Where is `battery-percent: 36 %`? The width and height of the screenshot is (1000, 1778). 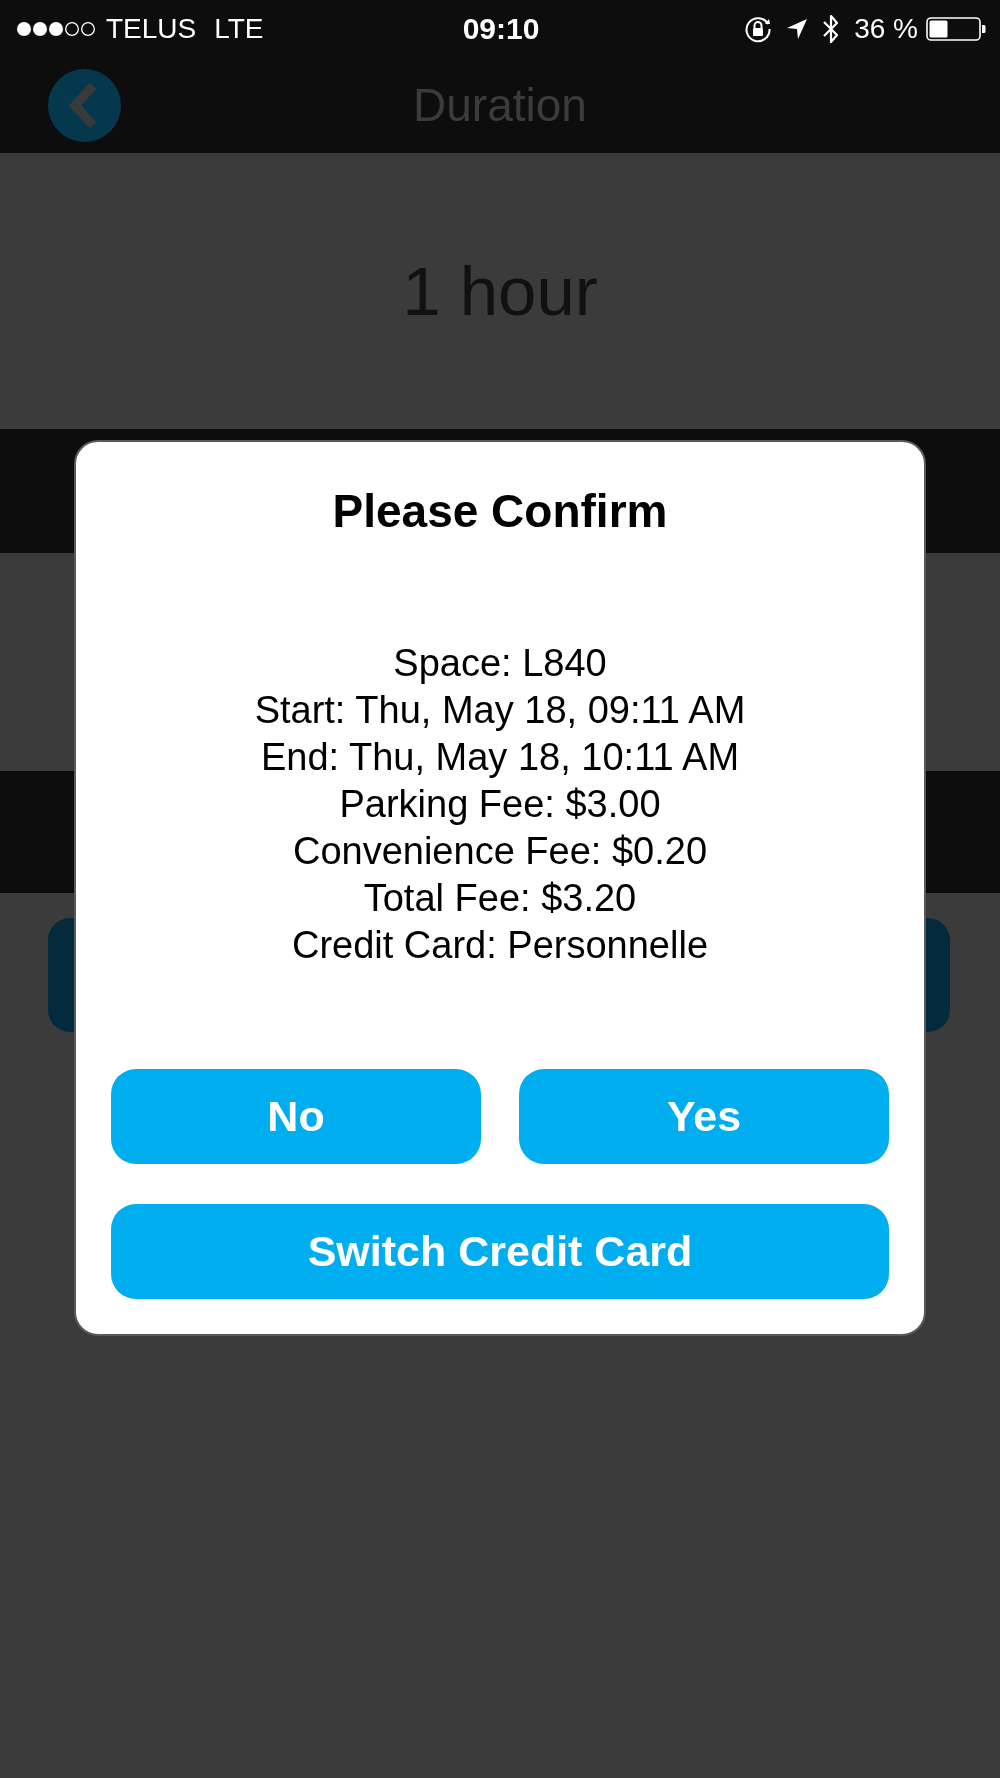
battery-percent: 36 % is located at coordinates (886, 28).